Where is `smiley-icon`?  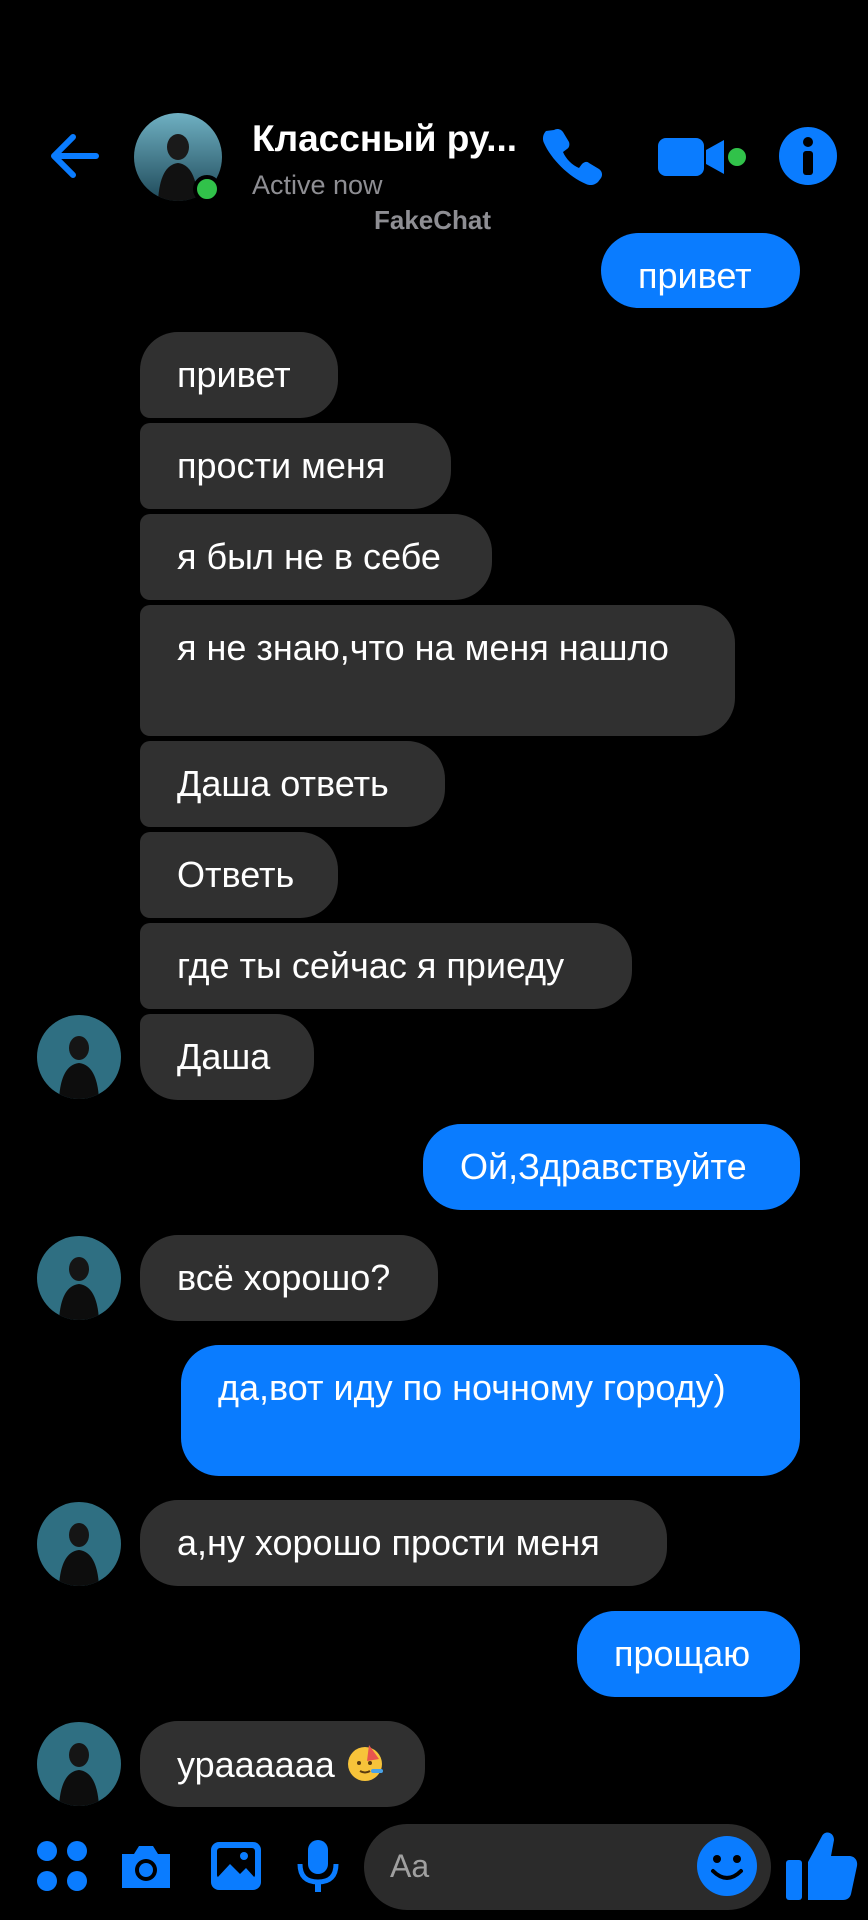
smiley-icon is located at coordinates (727, 1866).